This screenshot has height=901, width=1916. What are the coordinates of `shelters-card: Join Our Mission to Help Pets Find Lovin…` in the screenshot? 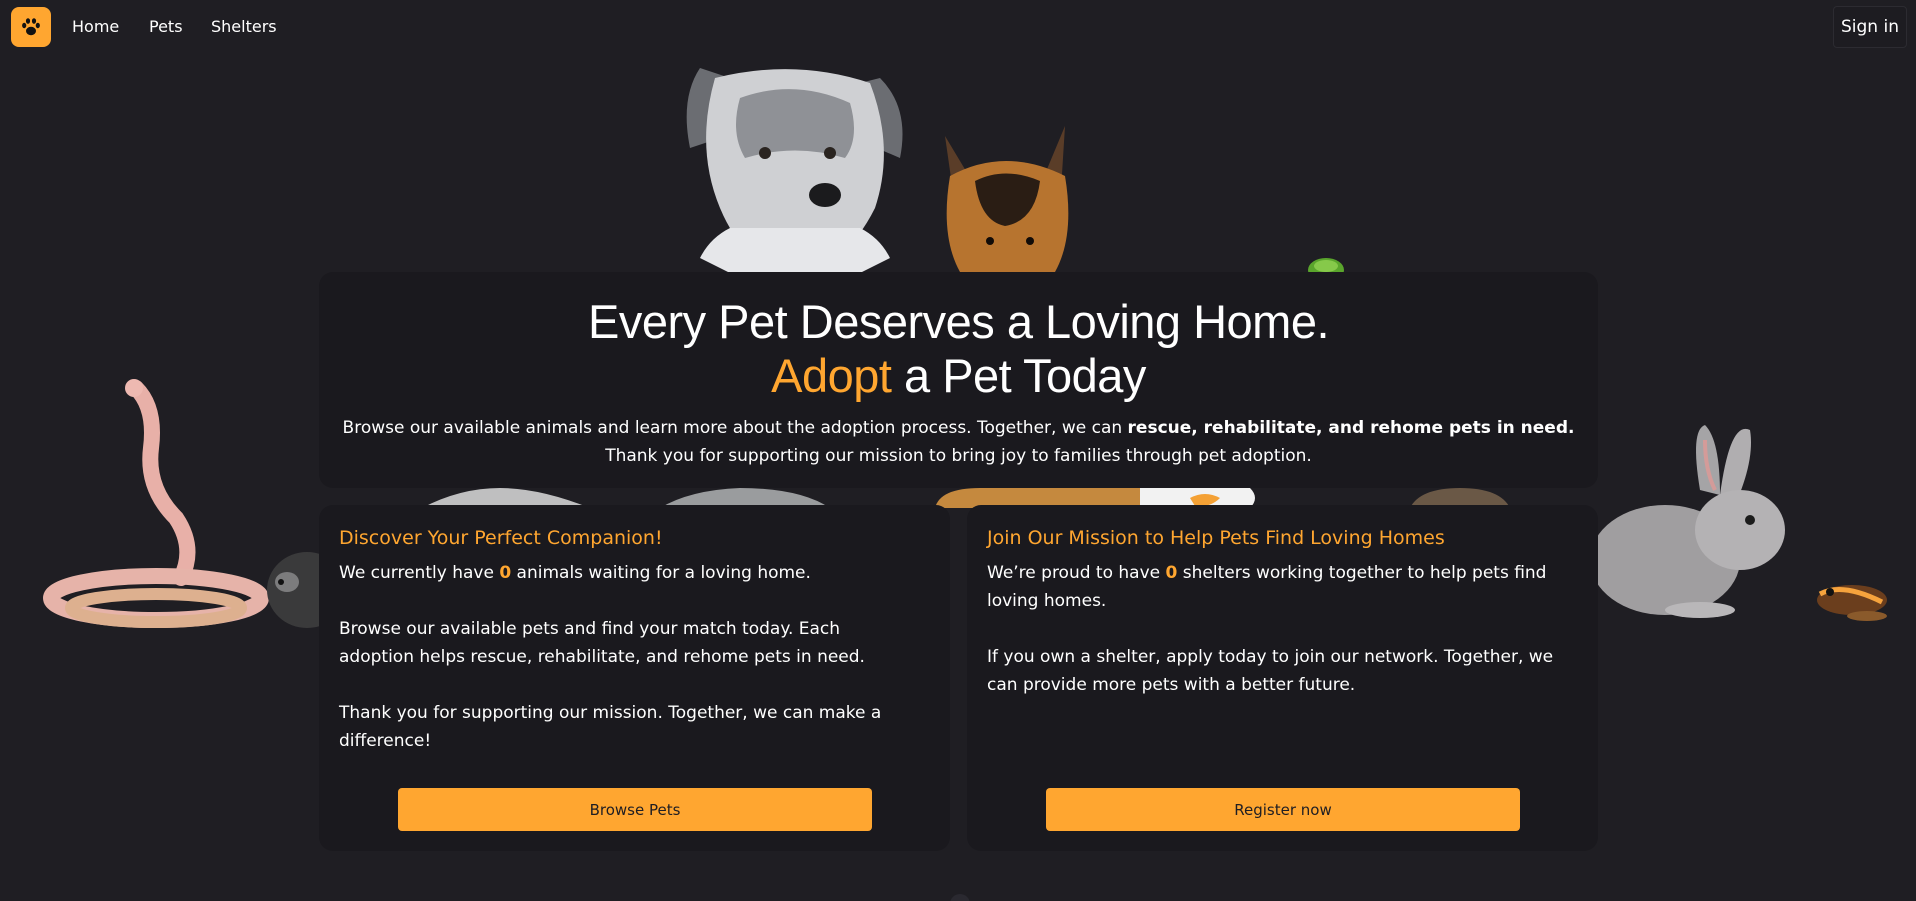 It's located at (1282, 678).